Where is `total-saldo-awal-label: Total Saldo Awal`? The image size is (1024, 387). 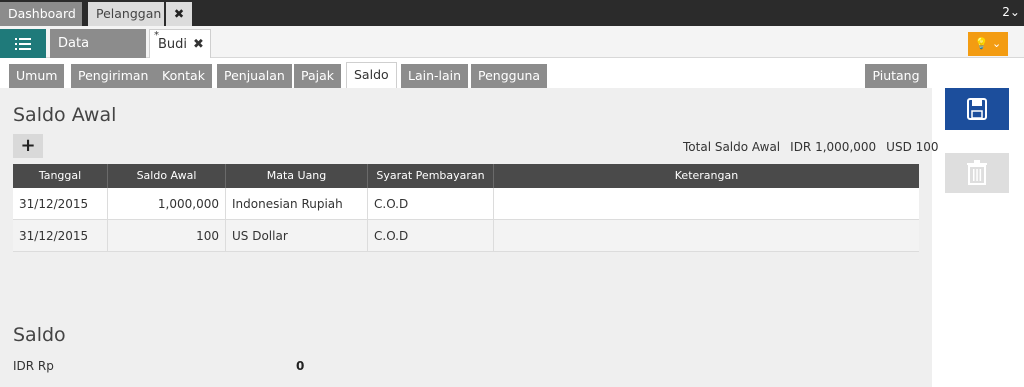 total-saldo-awal-label: Total Saldo Awal is located at coordinates (732, 147).